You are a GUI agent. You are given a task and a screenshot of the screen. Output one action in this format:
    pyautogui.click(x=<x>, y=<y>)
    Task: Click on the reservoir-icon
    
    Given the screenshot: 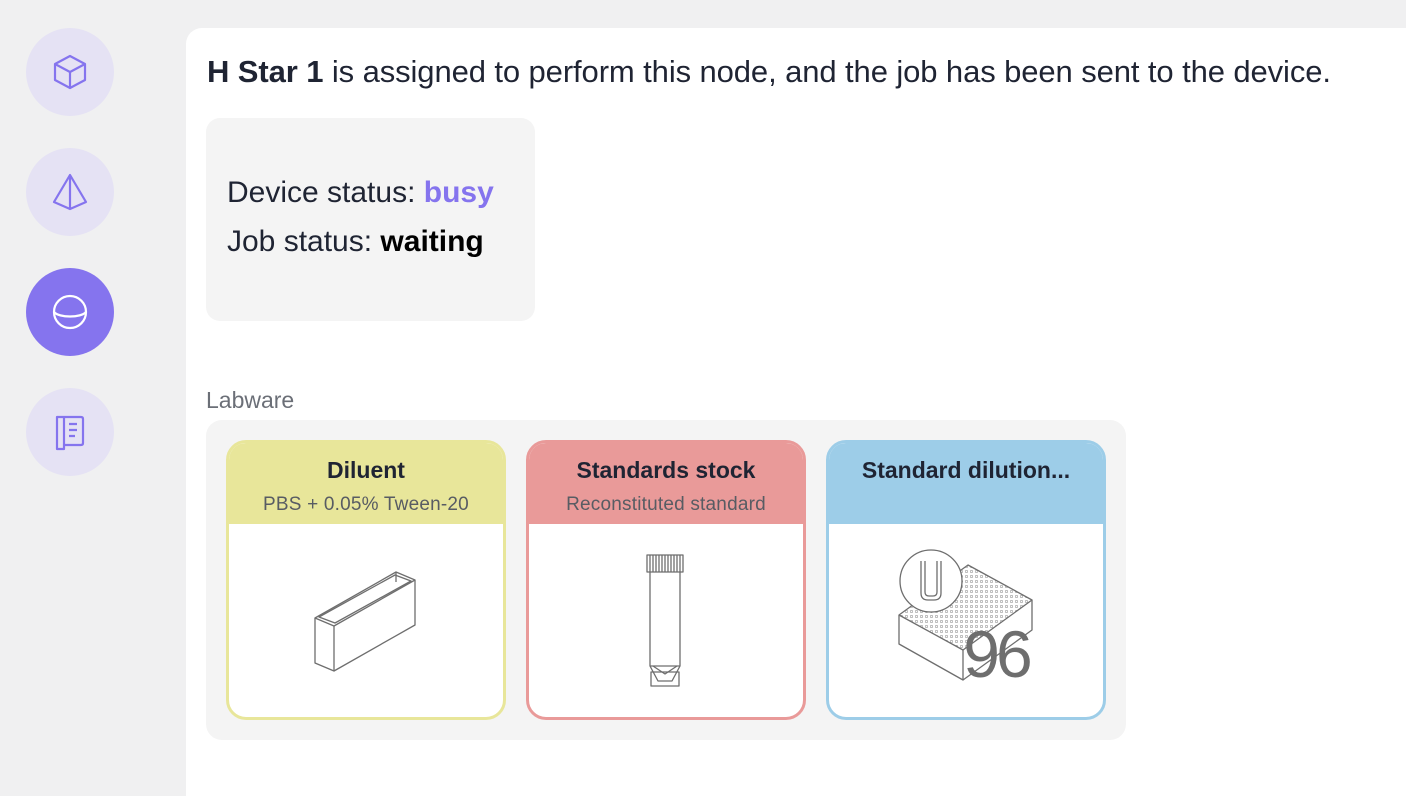 What is the action you would take?
    pyautogui.click(x=365, y=621)
    